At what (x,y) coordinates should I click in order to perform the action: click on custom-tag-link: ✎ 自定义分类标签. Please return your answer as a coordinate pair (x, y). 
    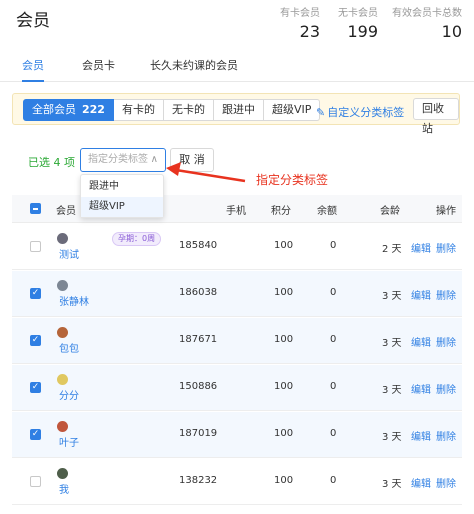
    Looking at the image, I should click on (360, 112).